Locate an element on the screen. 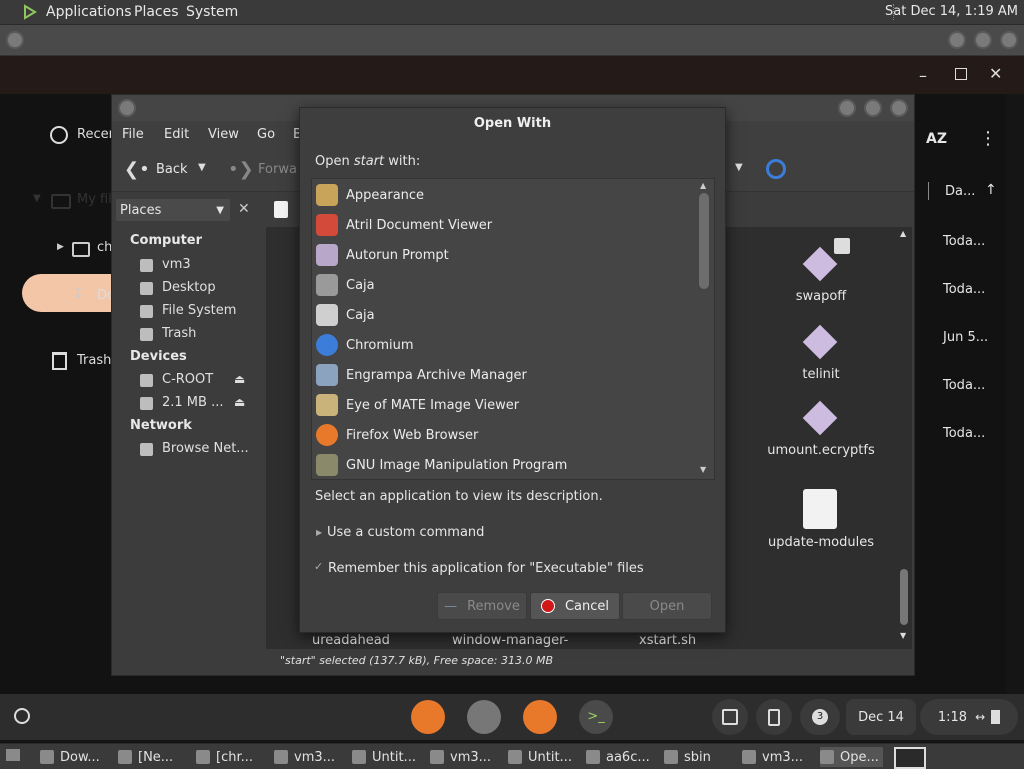 This screenshot has height=769, width=1024. notification-tray: 3 is located at coordinates (820, 717).